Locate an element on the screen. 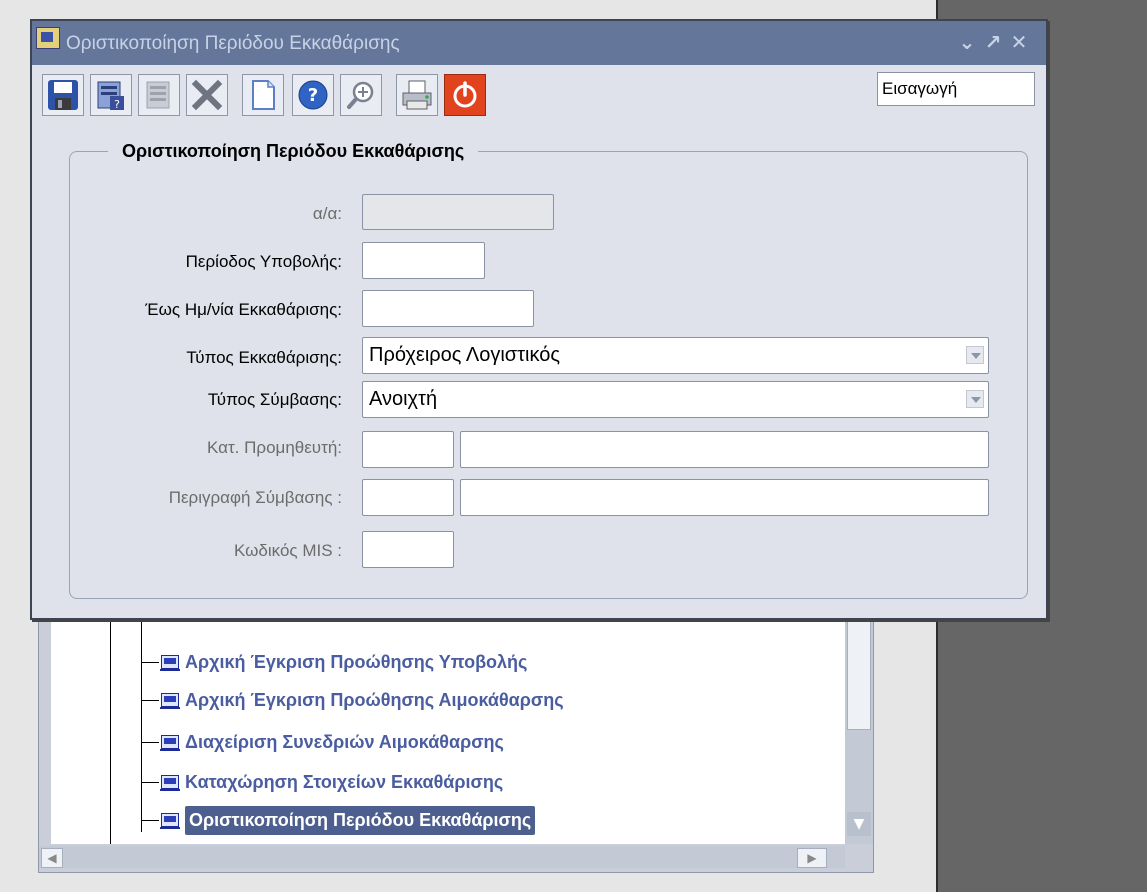 This screenshot has height=892, width=1147. group-title: Οριστικοποίηση Περιόδου Εκκαθάρισης is located at coordinates (293, 151).